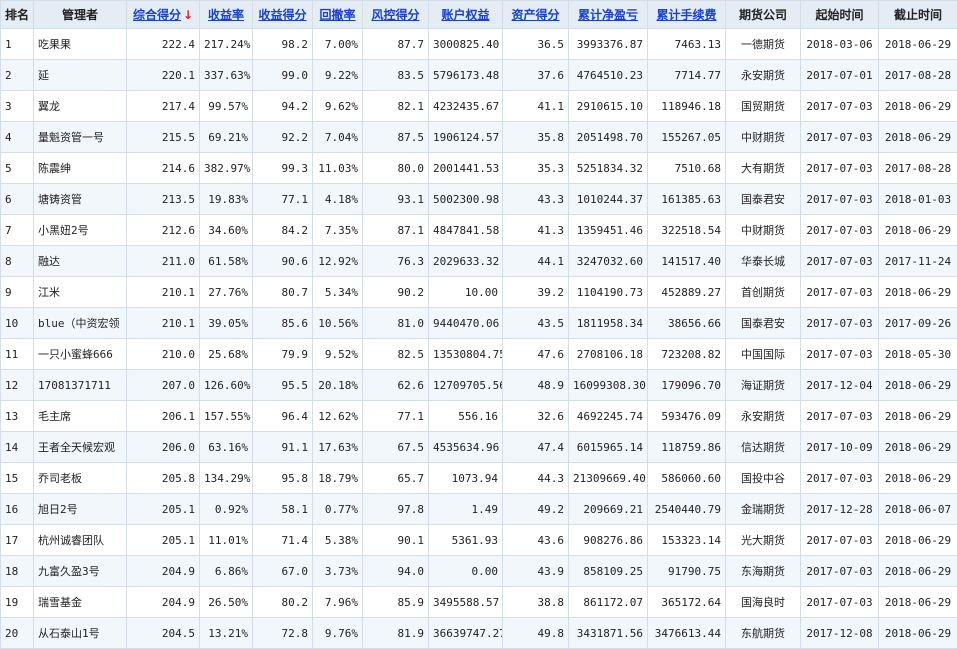 The width and height of the screenshot is (957, 649). I want to click on header-fees: 累计手续费, so click(687, 15).